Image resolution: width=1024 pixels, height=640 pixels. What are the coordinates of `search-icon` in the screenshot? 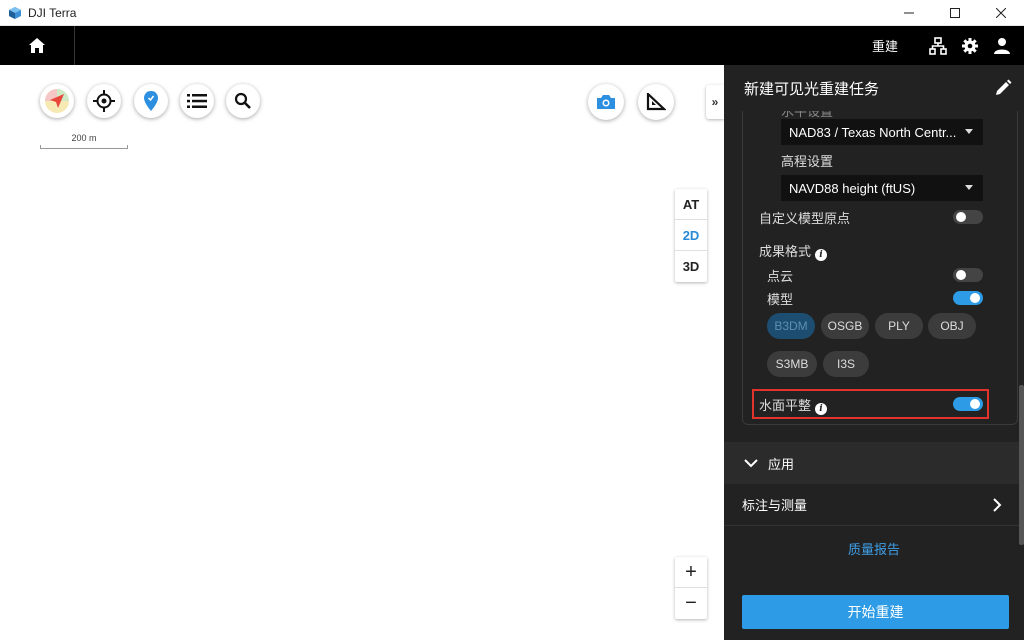 It's located at (242, 100).